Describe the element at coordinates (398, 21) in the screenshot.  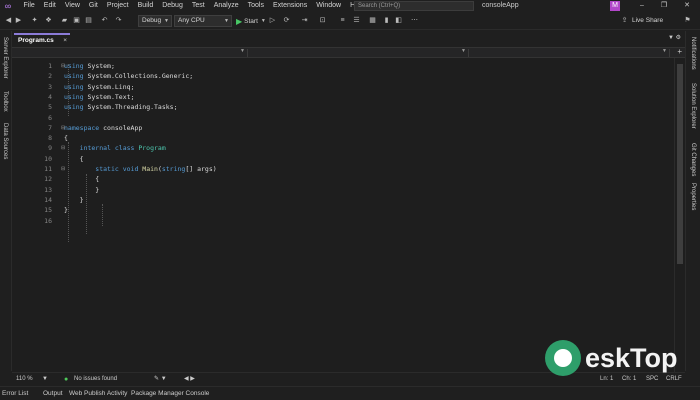
I see `bookmark-list-icon: ◧` at that location.